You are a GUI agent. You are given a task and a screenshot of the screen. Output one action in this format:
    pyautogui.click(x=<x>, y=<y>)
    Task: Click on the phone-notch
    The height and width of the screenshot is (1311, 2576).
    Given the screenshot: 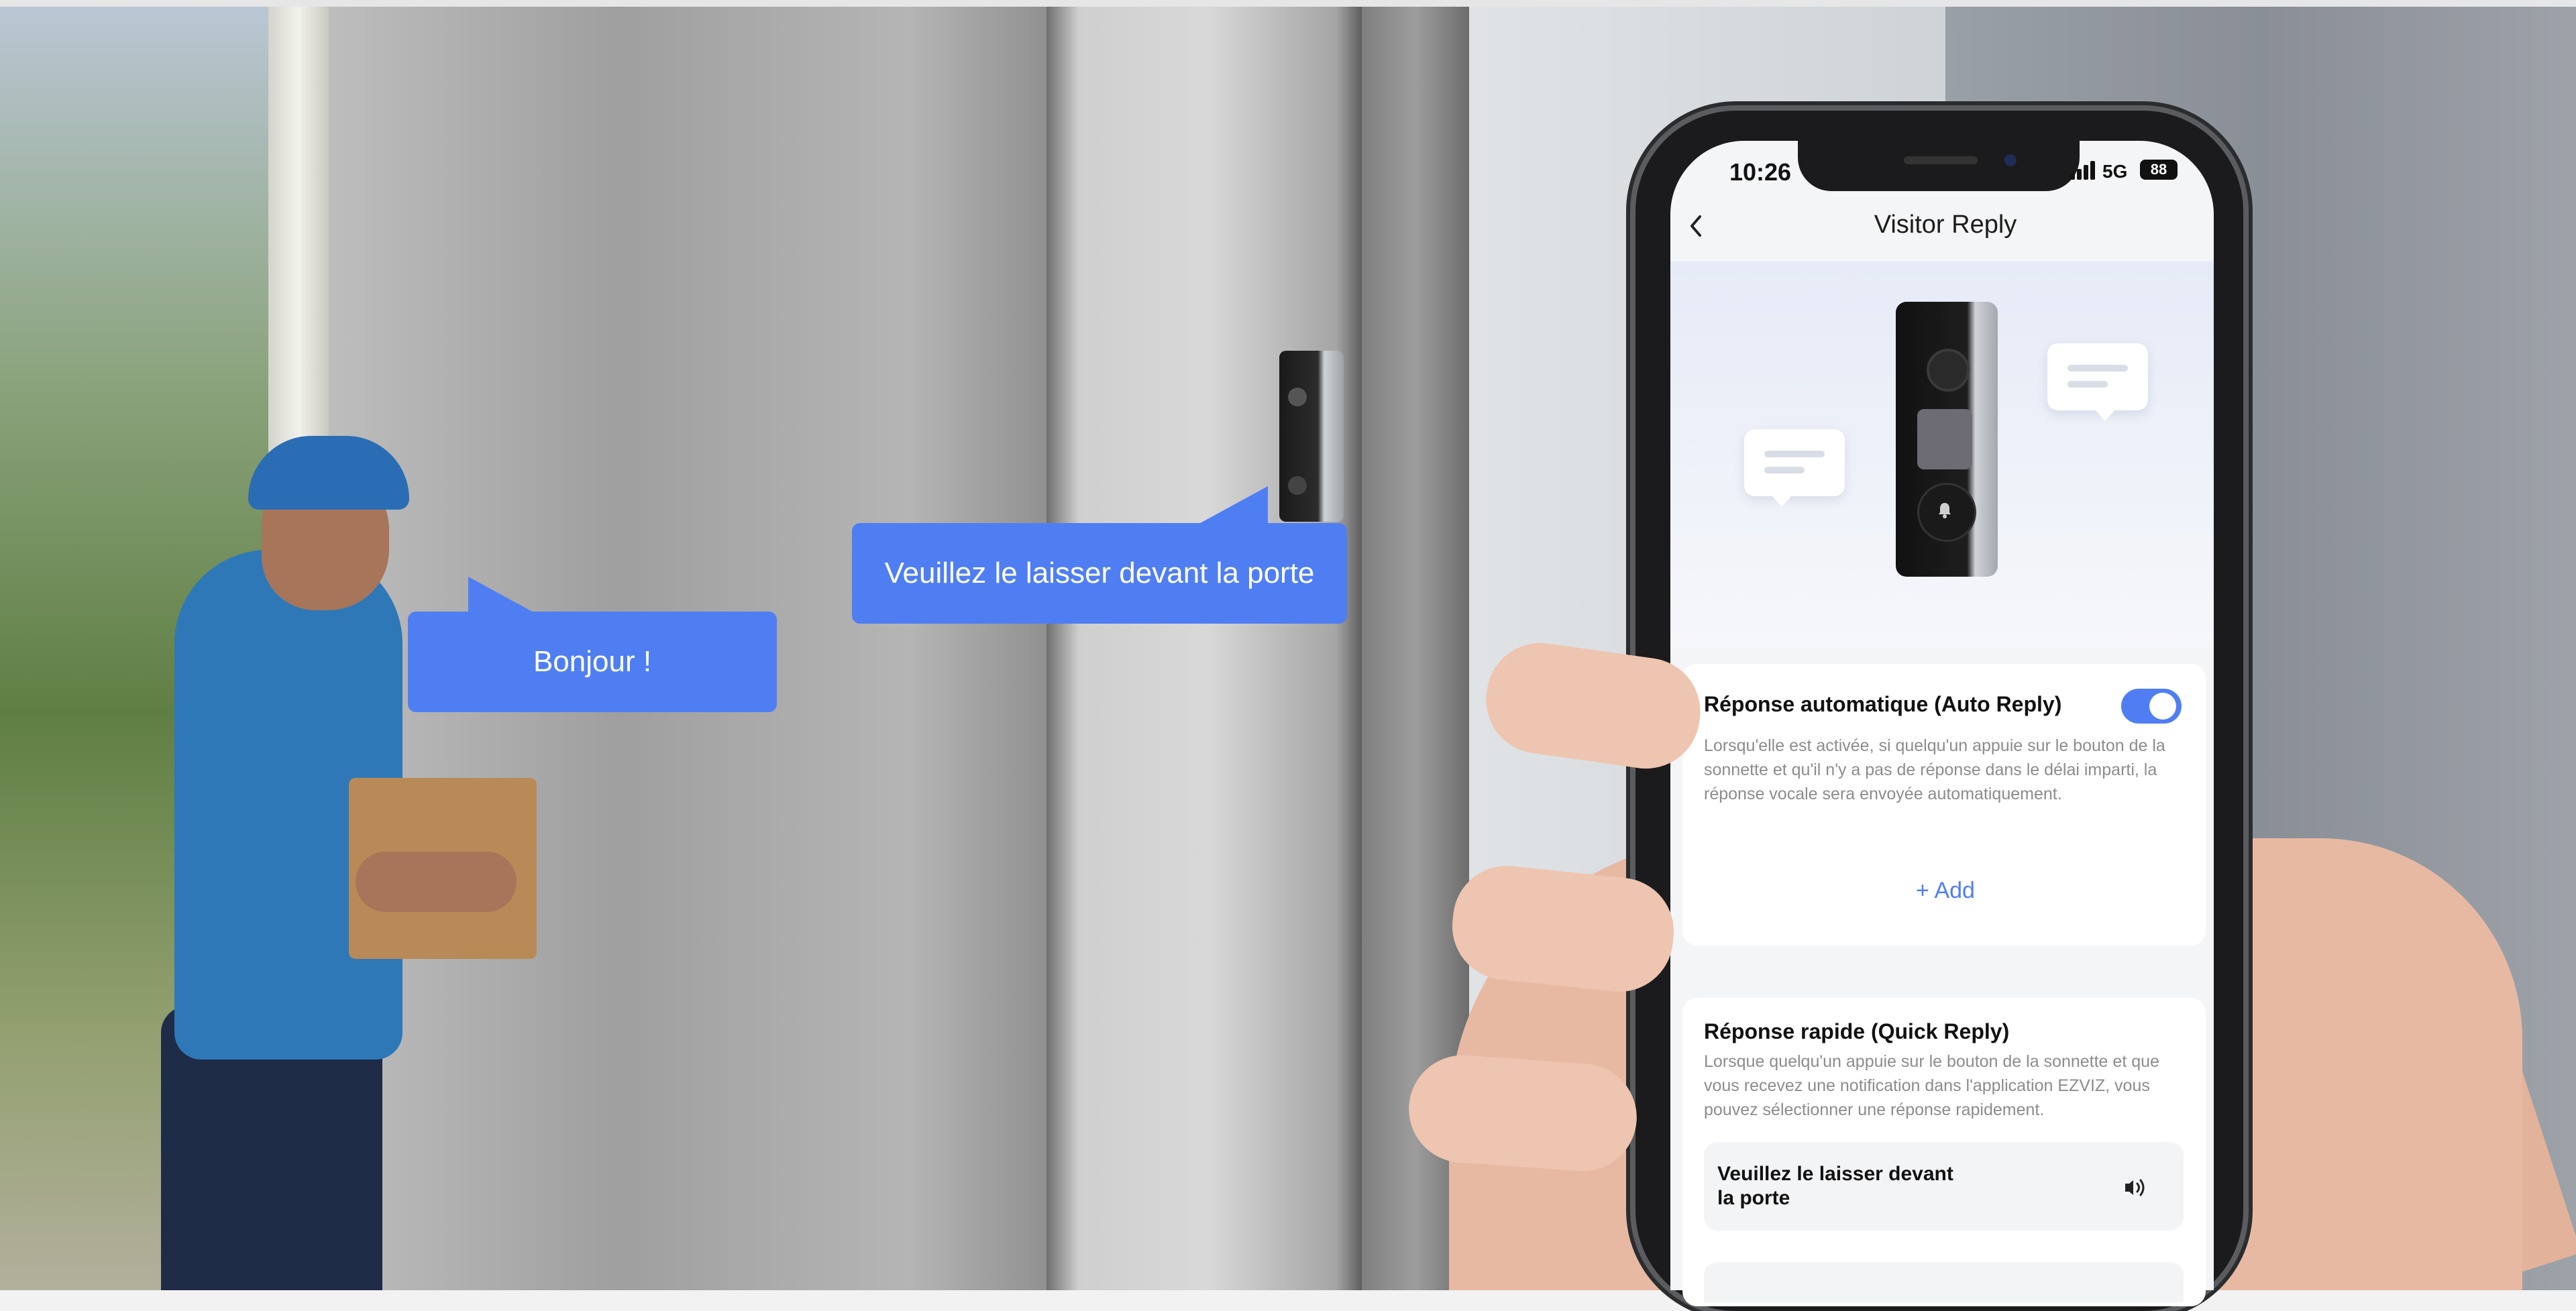 What is the action you would take?
    pyautogui.click(x=1939, y=164)
    